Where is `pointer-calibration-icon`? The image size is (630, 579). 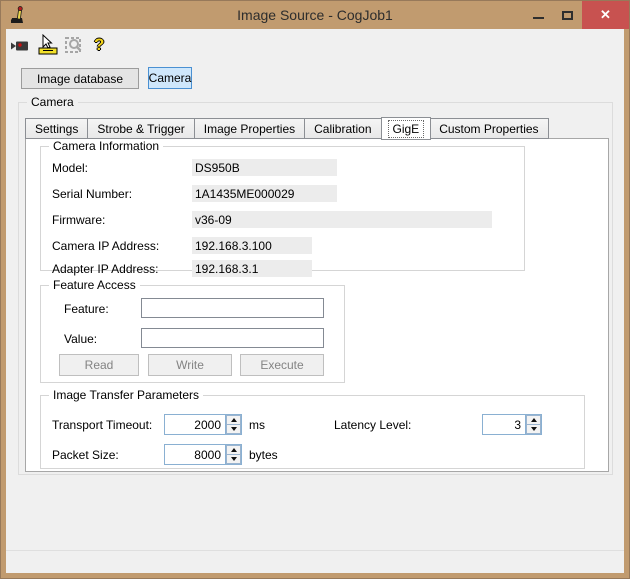
pointer-calibration-icon is located at coordinates (48, 45).